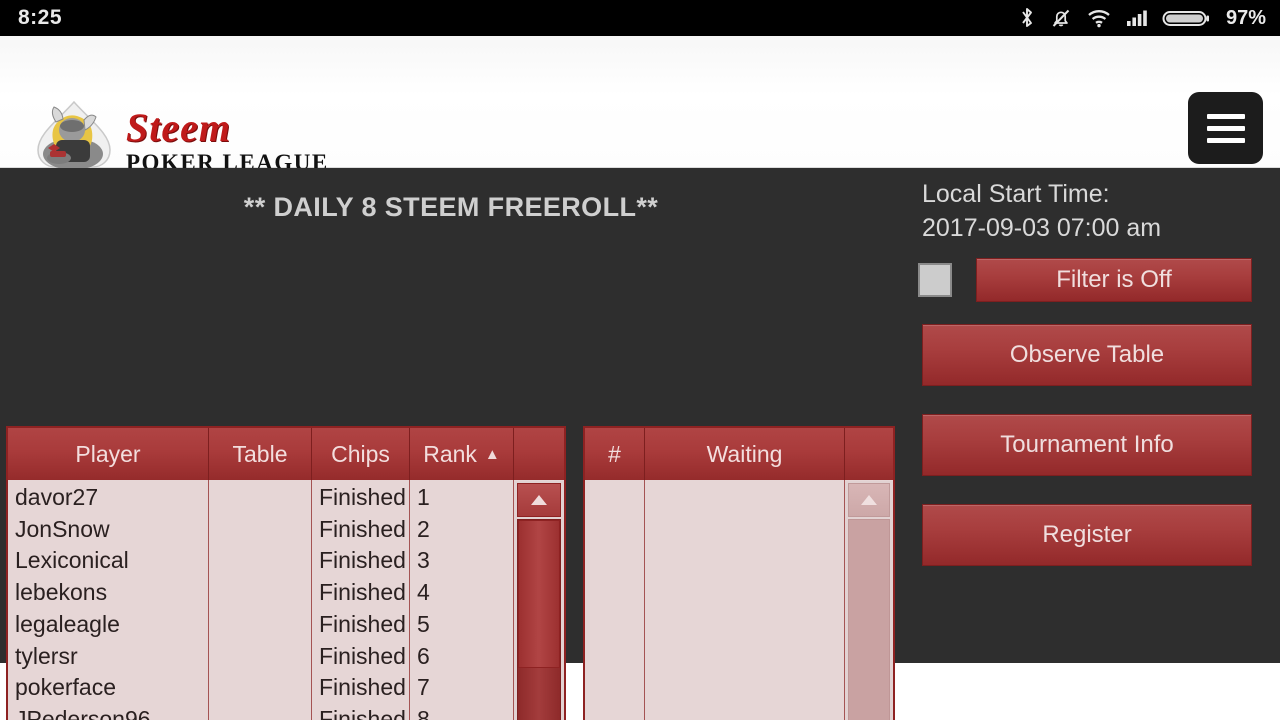 This screenshot has height=720, width=1280. Describe the element at coordinates (1137, 18) in the screenshot. I see `cellular-signal-icon` at that location.